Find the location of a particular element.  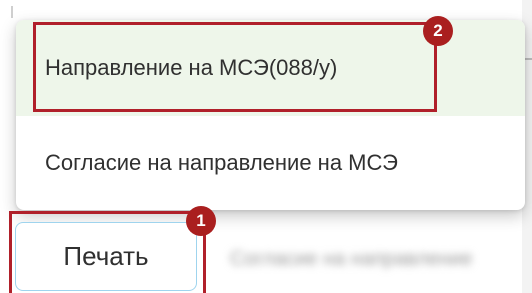

blurred-button-label: Согласие на направление is located at coordinates (351, 259).